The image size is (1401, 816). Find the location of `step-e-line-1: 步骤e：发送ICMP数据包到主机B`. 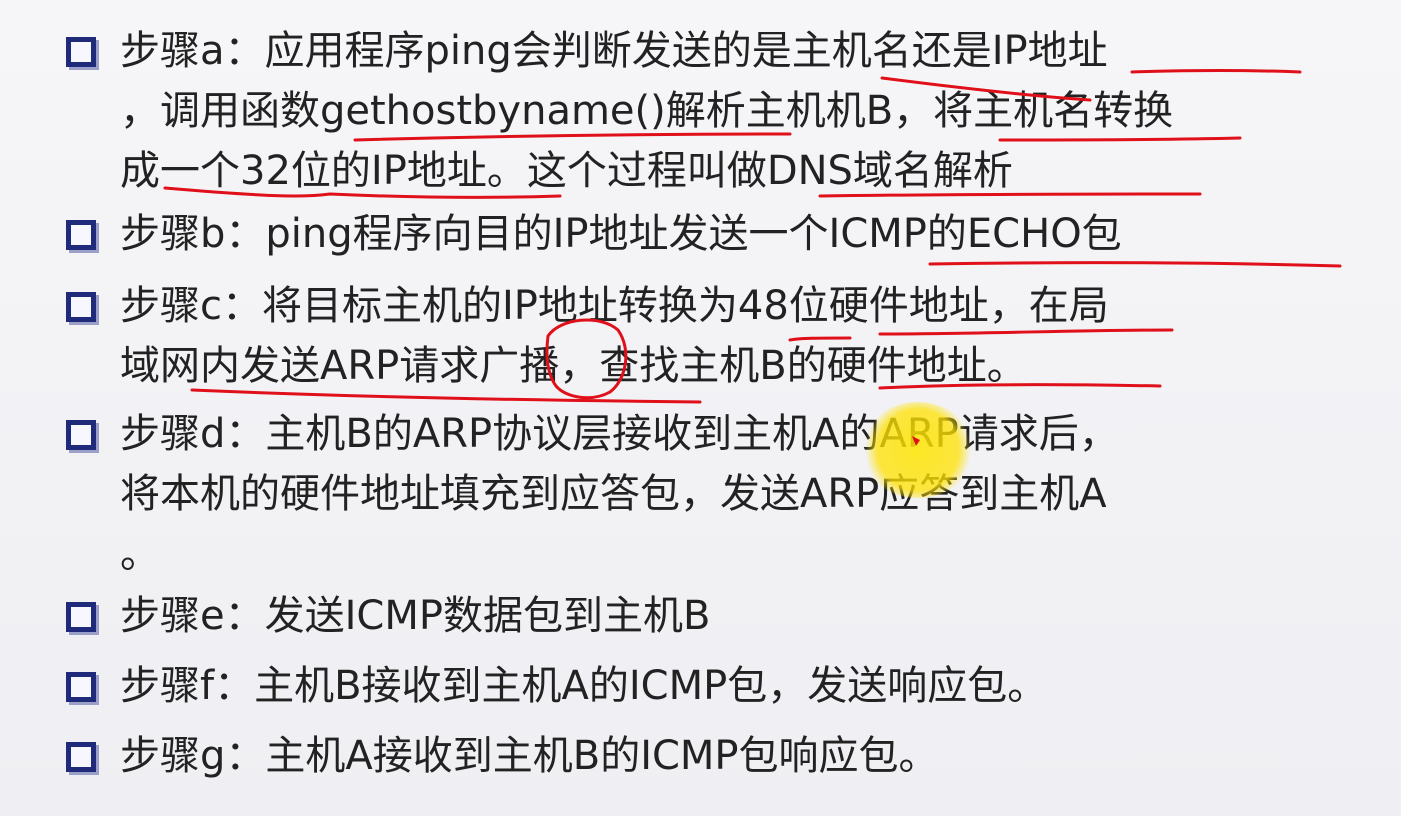

step-e-line-1: 步骤e：发送ICMP数据包到主机B is located at coordinates (415, 616).